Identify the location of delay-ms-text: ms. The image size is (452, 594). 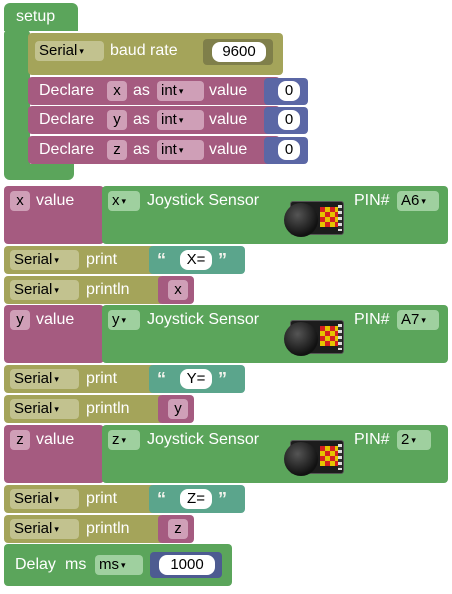
(76, 564).